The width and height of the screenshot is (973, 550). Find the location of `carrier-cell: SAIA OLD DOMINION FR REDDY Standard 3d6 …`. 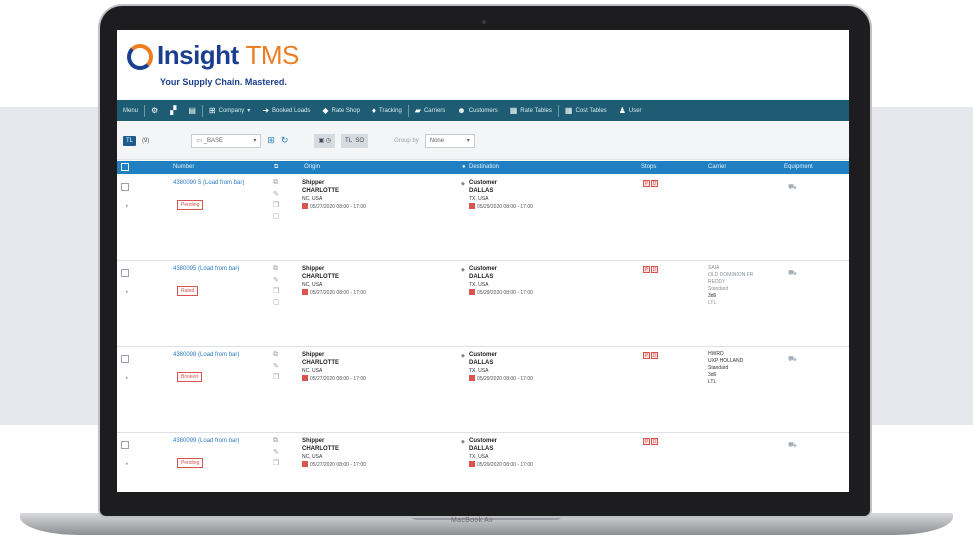

carrier-cell: SAIA OLD DOMINION FR REDDY Standard 3d6 … is located at coordinates (730, 286).